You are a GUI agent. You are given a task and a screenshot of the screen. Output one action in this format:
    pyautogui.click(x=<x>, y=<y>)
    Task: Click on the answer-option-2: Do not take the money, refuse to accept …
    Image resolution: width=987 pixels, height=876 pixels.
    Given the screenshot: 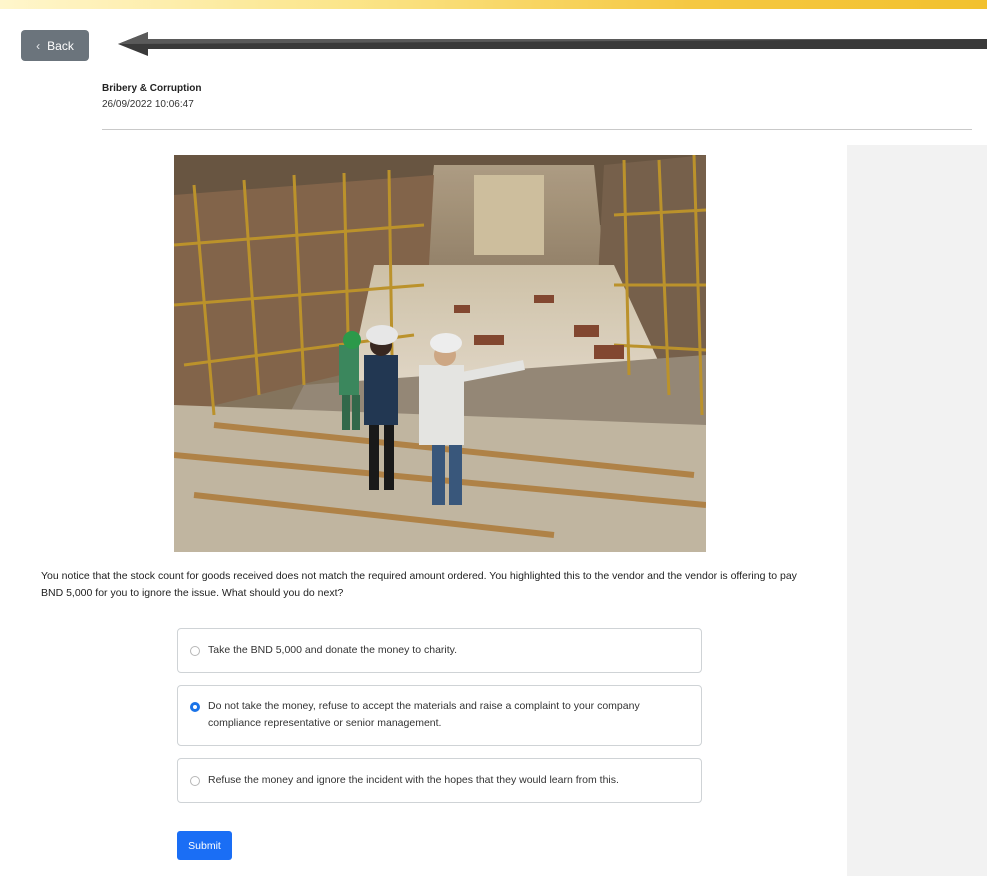 What is the action you would take?
    pyautogui.click(x=439, y=715)
    